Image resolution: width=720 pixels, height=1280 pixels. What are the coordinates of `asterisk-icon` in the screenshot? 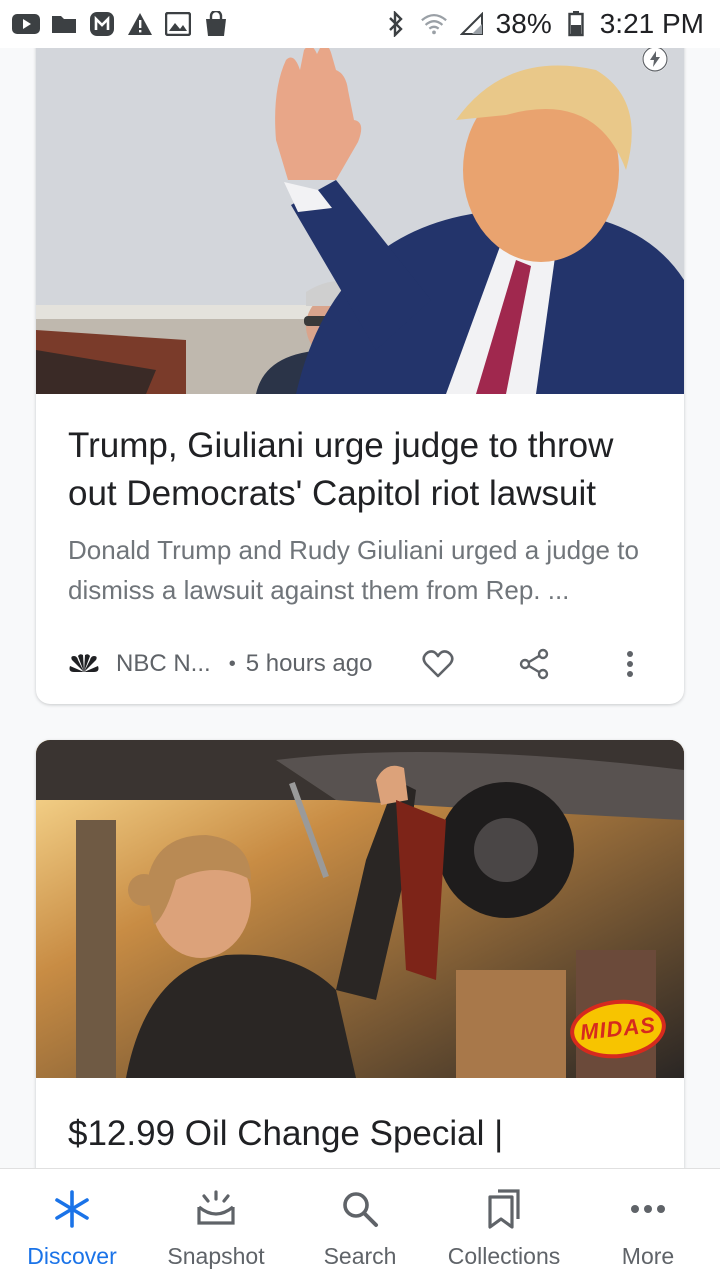 It's located at (72, 1209).